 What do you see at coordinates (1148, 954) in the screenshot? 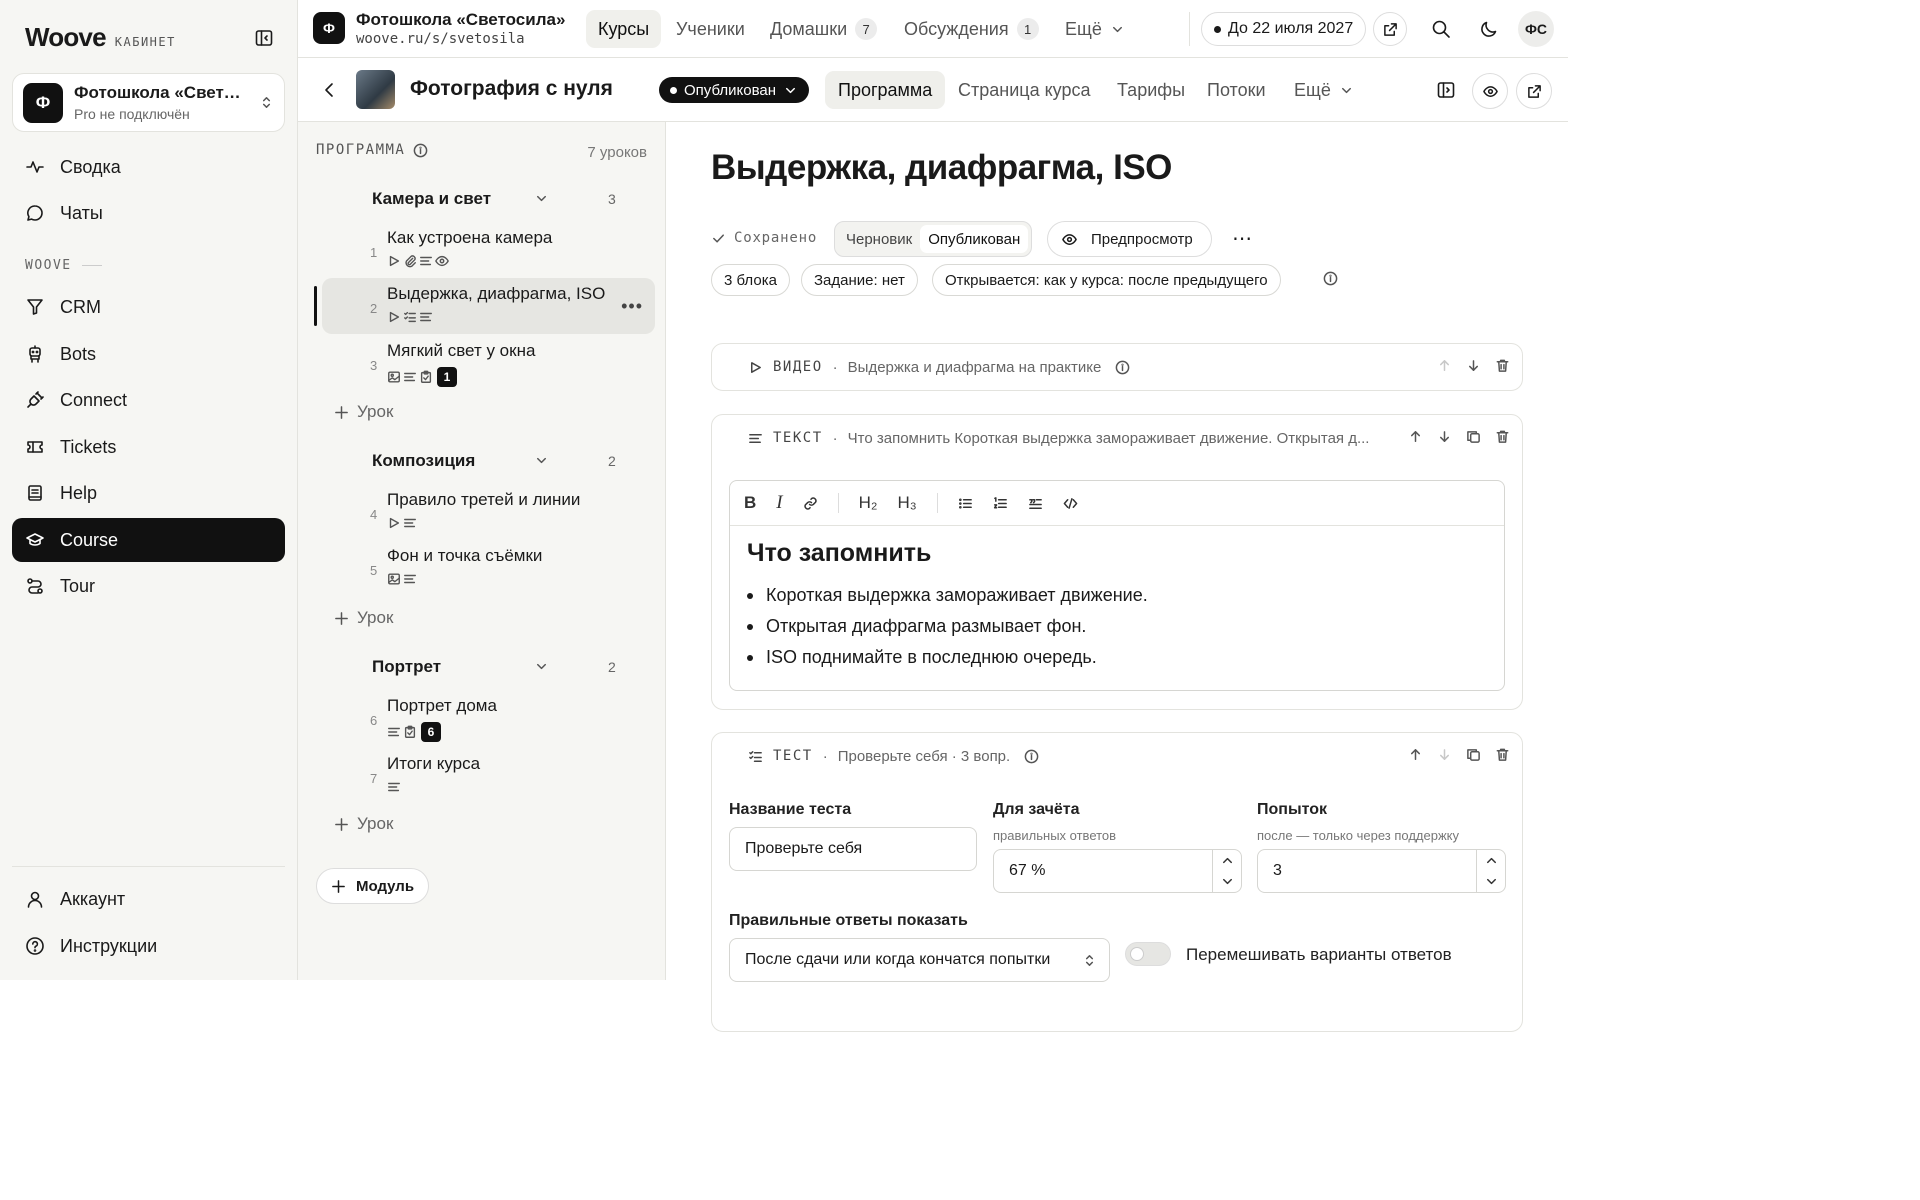
I see `shuffle-toggle` at bounding box center [1148, 954].